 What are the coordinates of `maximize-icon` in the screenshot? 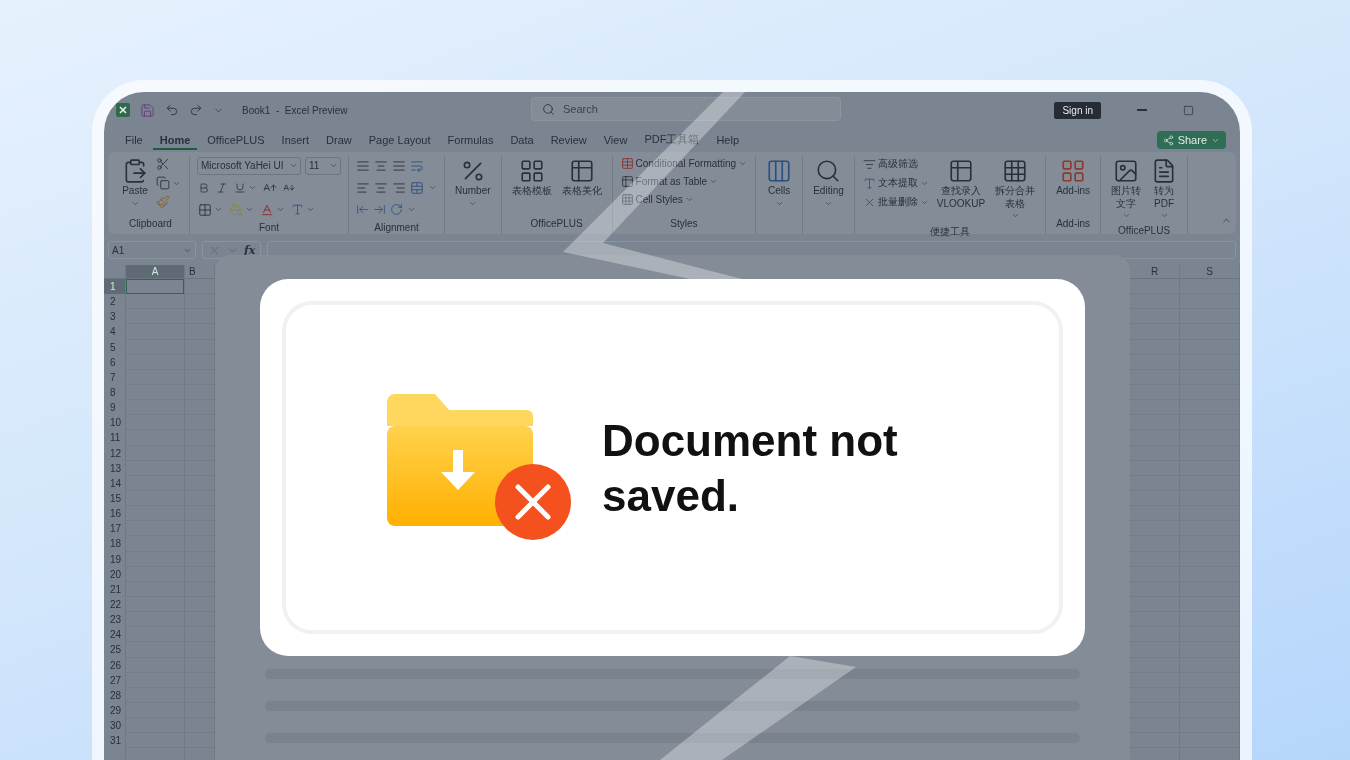 It's located at (1188, 110).